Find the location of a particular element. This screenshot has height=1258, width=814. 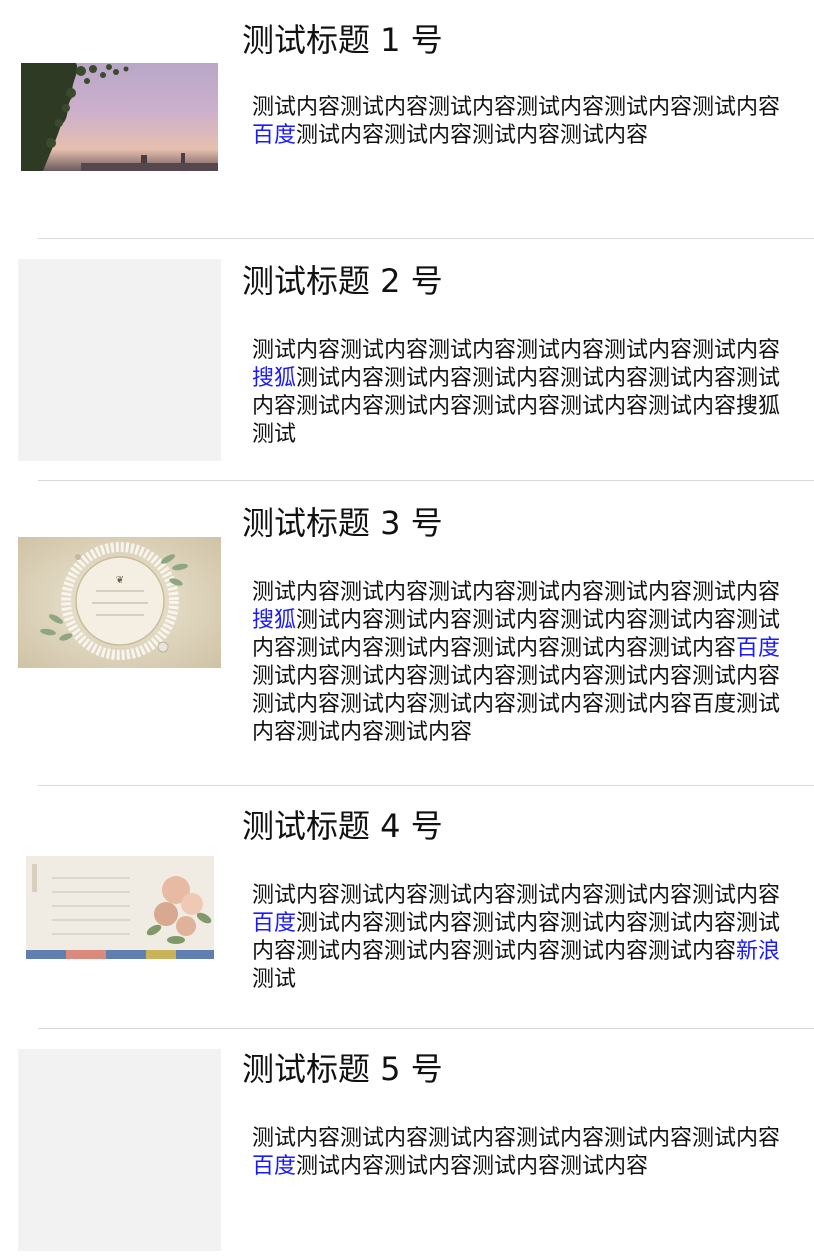

cell-title: 测试标题 2 号 is located at coordinates (342, 281).